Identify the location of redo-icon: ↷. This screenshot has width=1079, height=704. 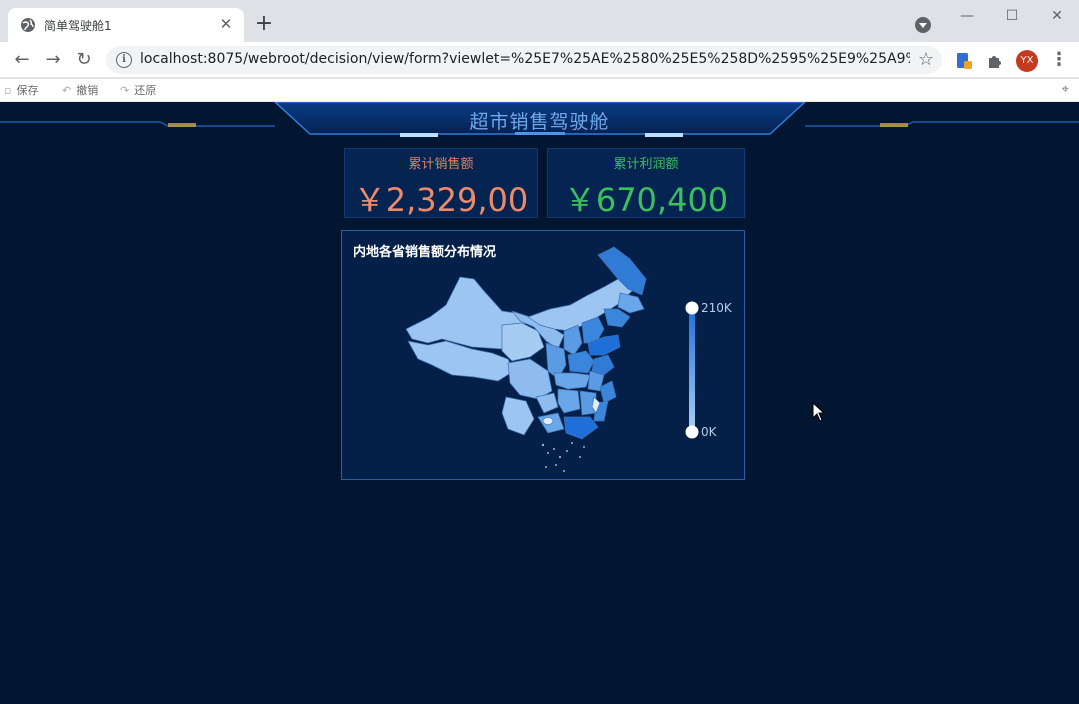
(125, 90).